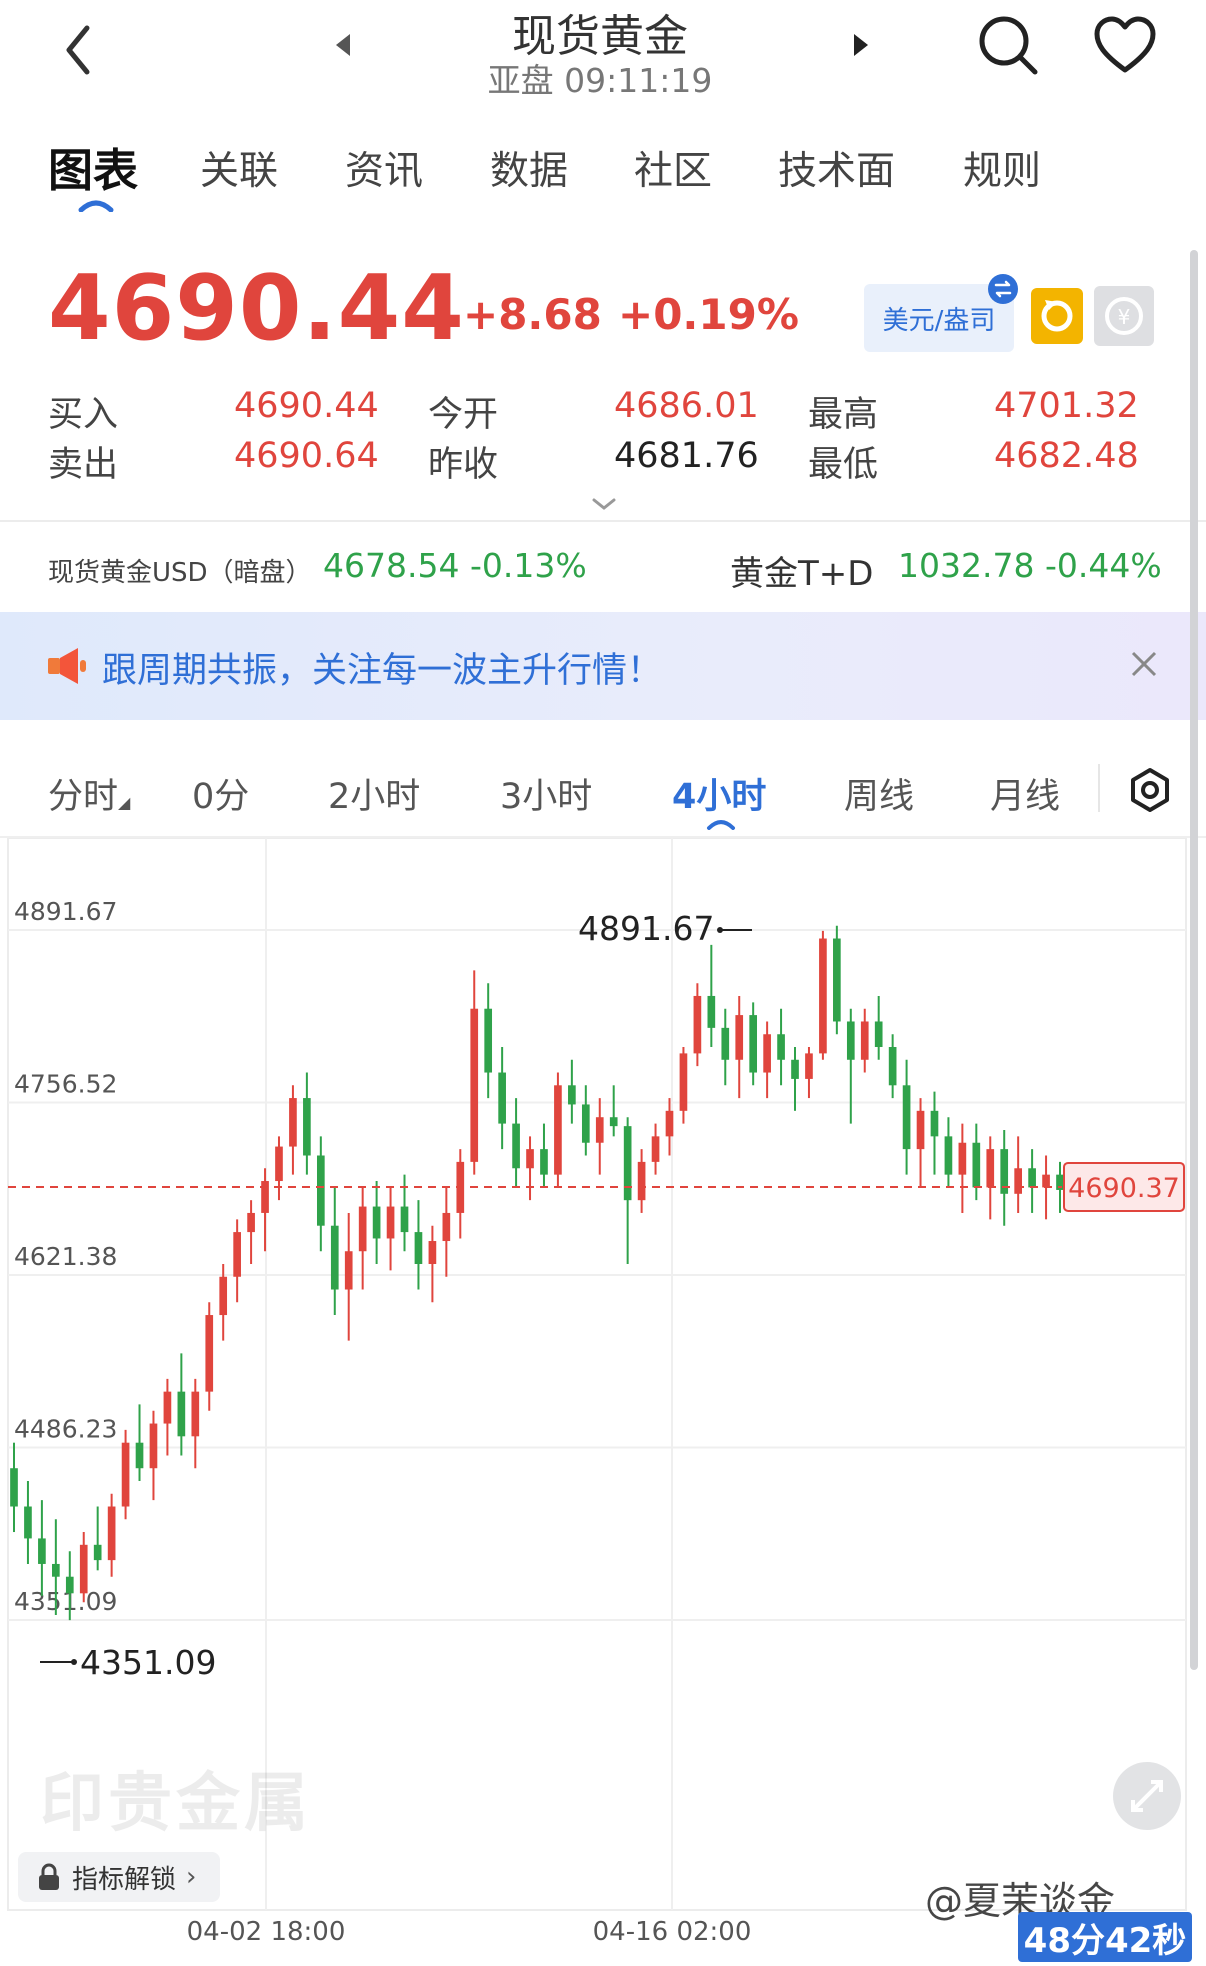  Describe the element at coordinates (879, 793) in the screenshot. I see `period-weekly: 周线` at that location.